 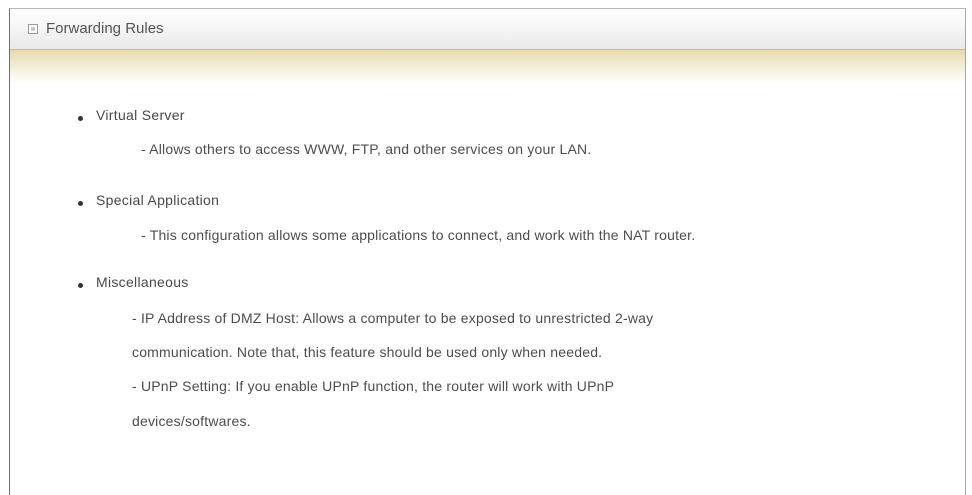 I want to click on item-description-line: devices/softwares., so click(x=191, y=421).